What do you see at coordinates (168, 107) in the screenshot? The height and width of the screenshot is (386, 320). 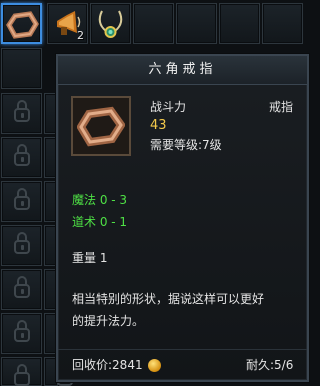 I see `power-label: 战斗力` at bounding box center [168, 107].